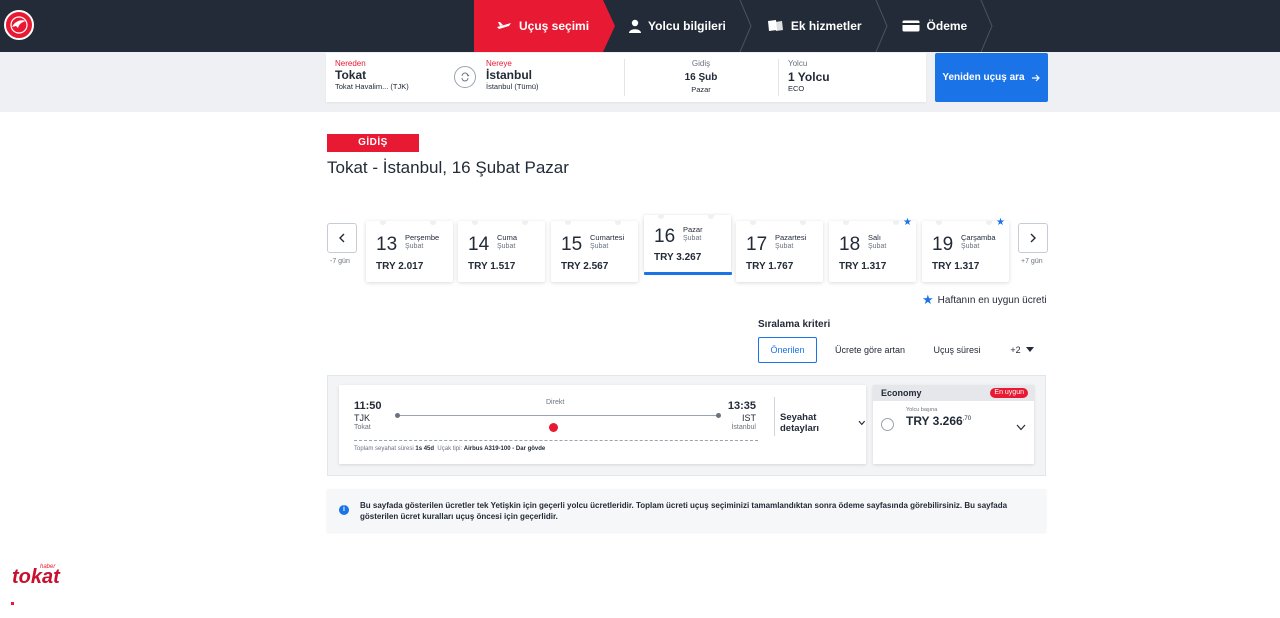  I want to click on day-number: 13, so click(387, 244).